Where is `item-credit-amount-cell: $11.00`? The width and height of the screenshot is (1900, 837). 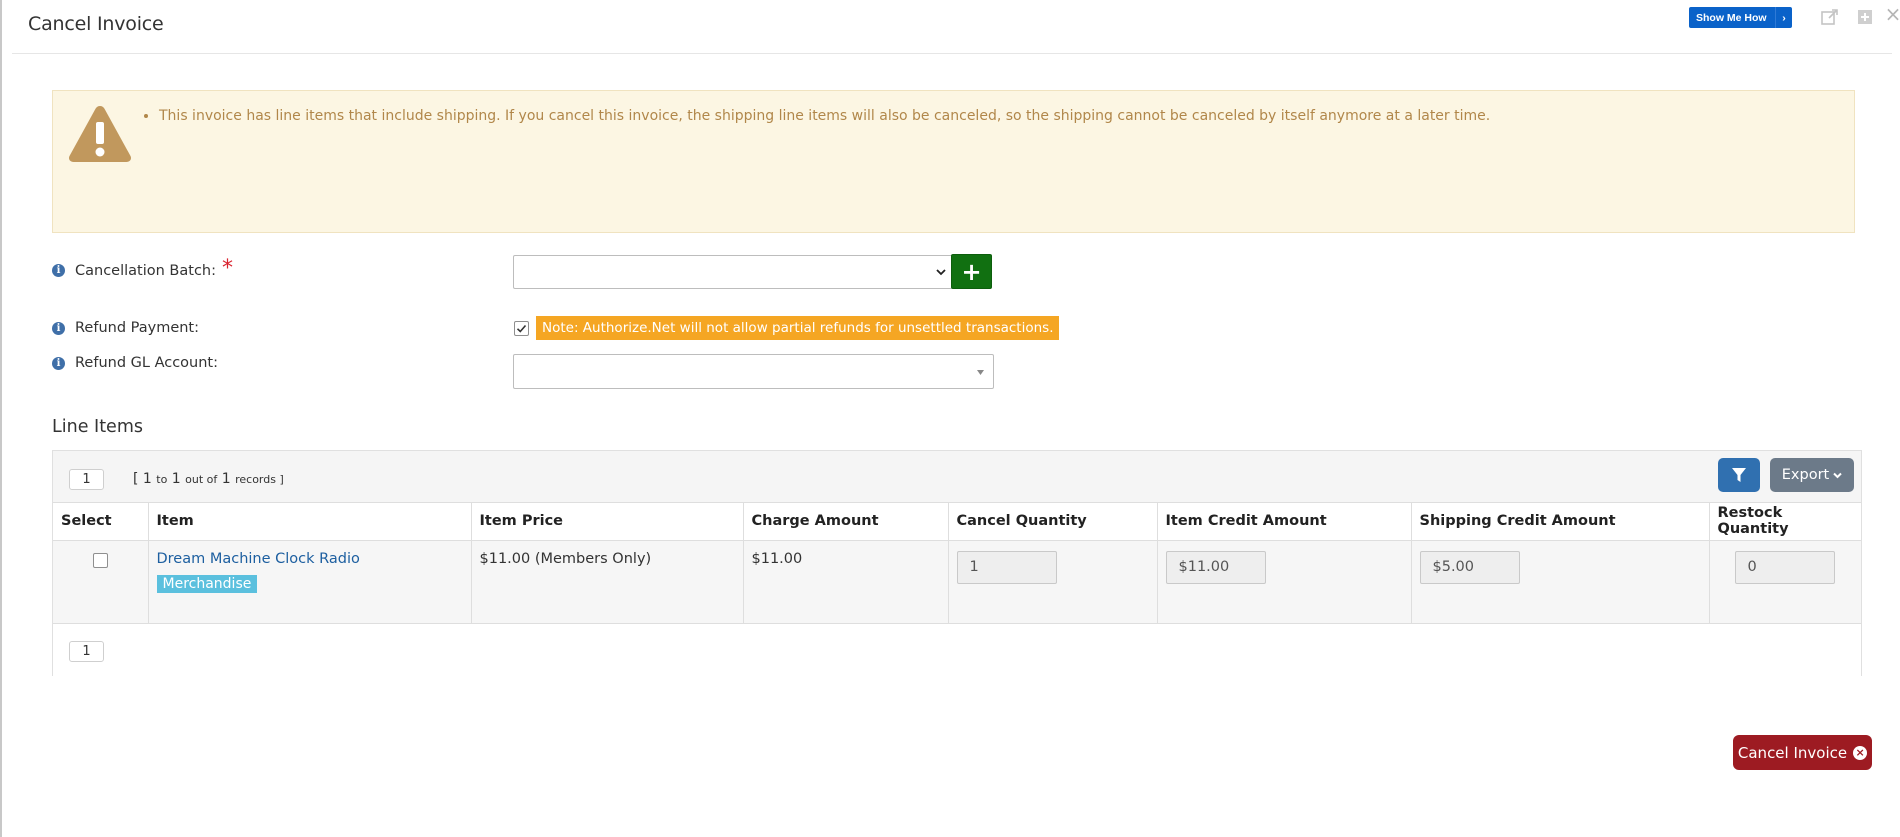 item-credit-amount-cell: $11.00 is located at coordinates (1284, 582).